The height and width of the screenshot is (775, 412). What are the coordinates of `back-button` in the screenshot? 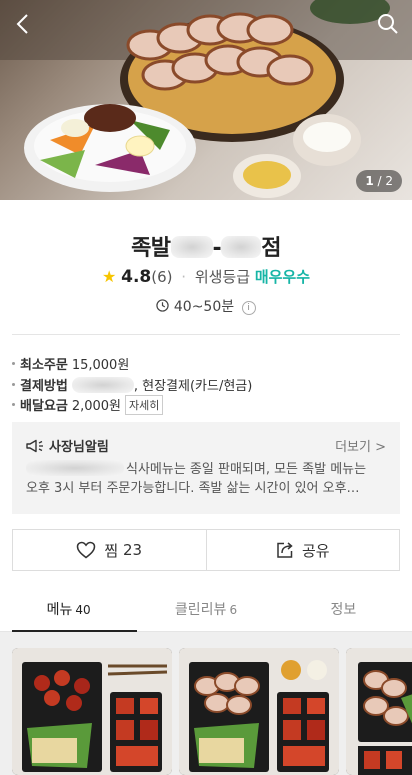 It's located at (22, 24).